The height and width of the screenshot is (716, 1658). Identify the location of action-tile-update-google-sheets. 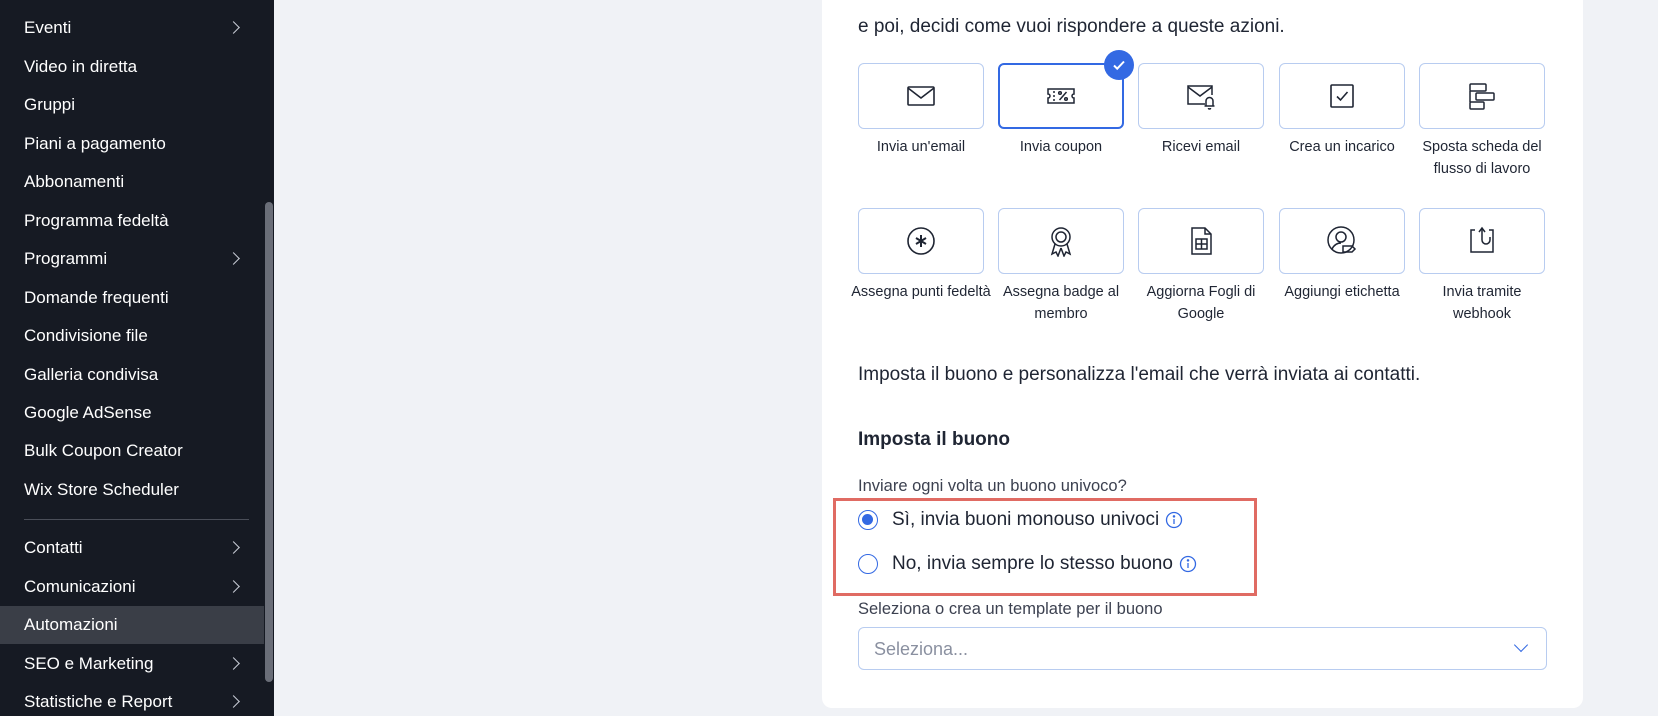
(1201, 241).